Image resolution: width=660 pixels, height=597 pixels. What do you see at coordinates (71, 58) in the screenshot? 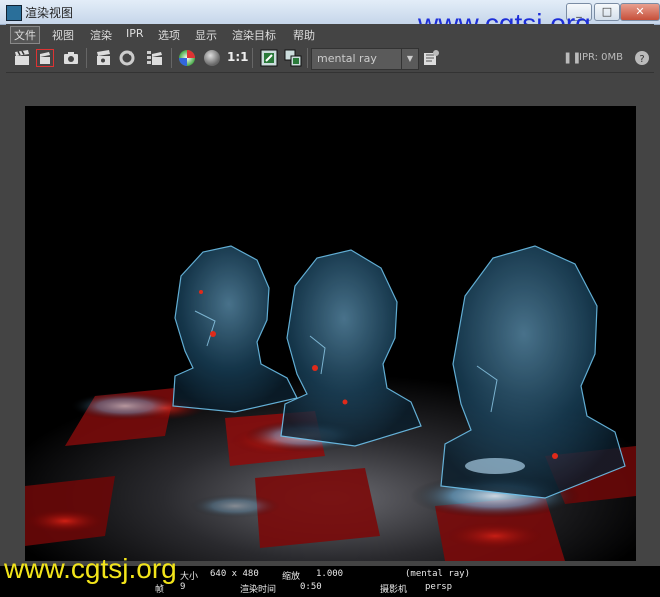
I see `snapshot-icon` at bounding box center [71, 58].